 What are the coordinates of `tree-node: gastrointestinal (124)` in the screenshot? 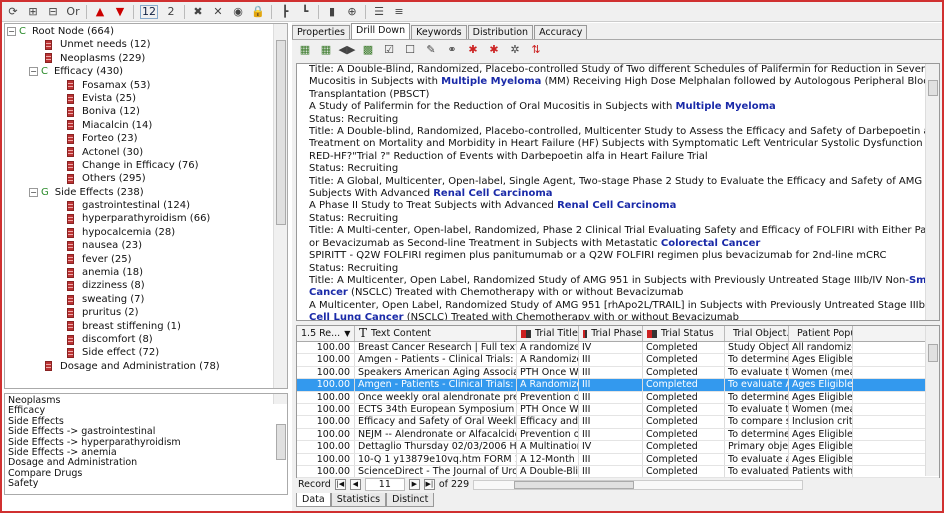 It's located at (147, 205).